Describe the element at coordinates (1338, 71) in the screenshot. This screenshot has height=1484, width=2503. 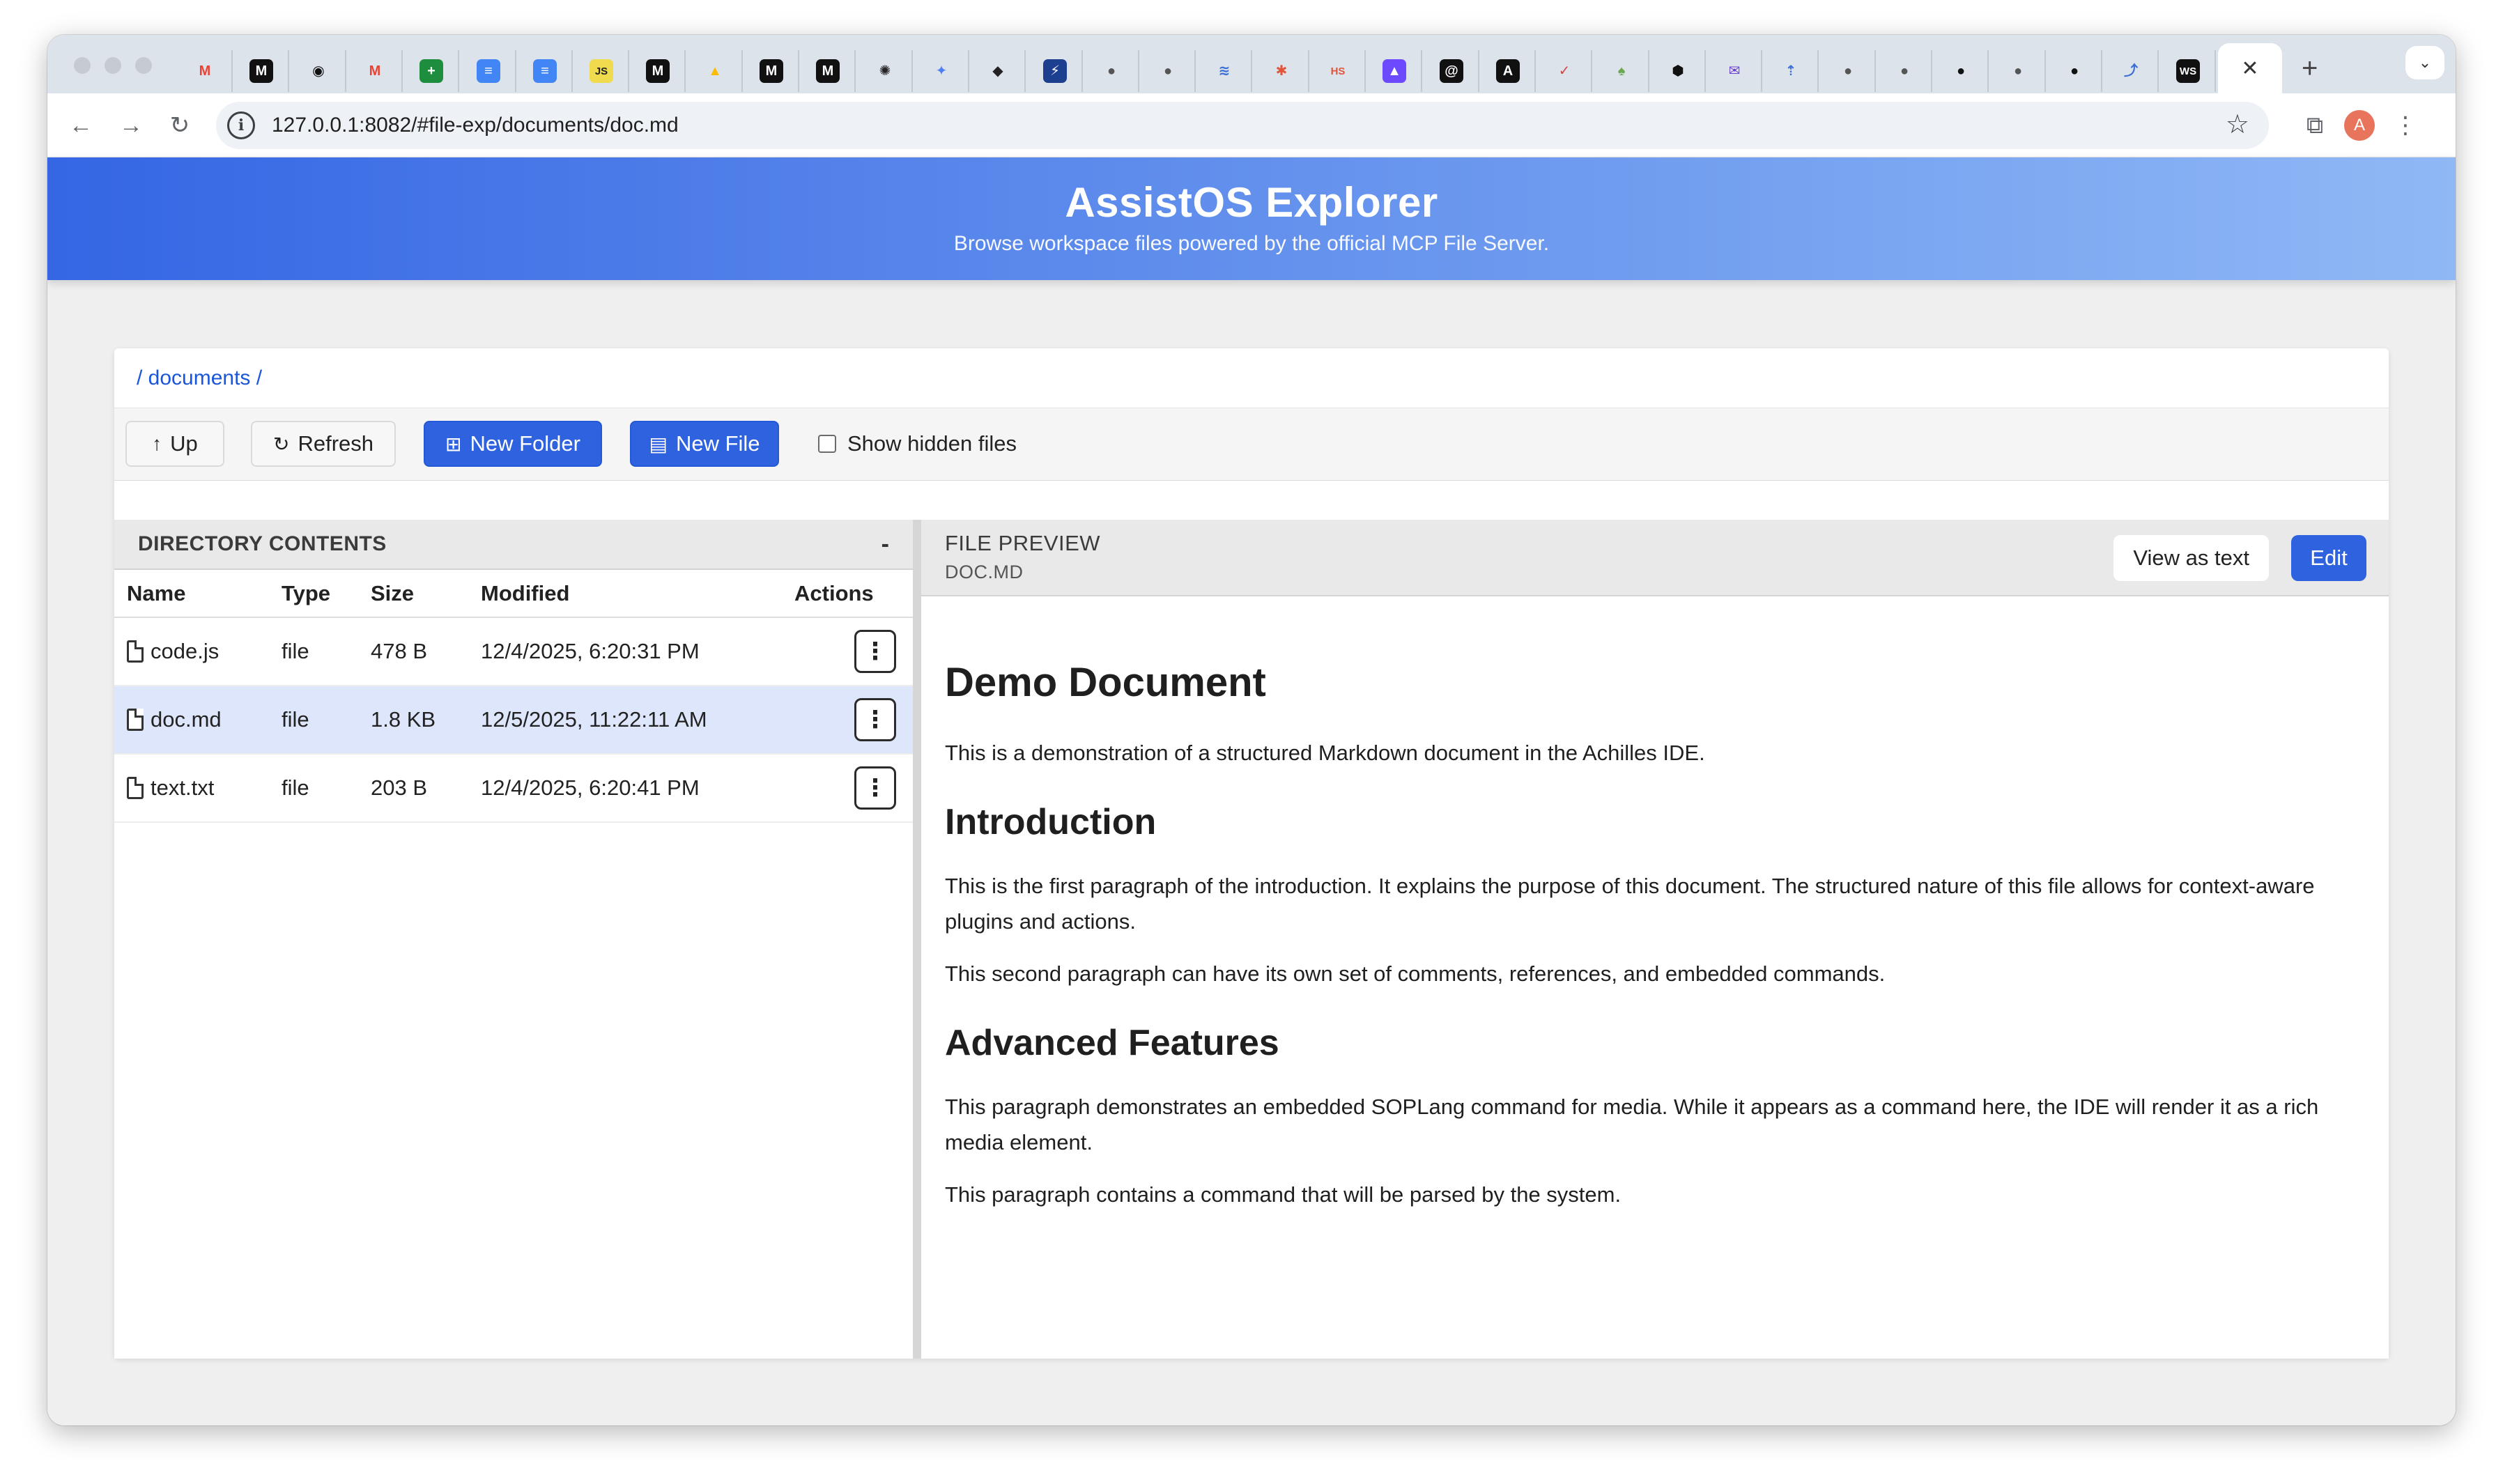
I see `browser-tab: HS` at that location.